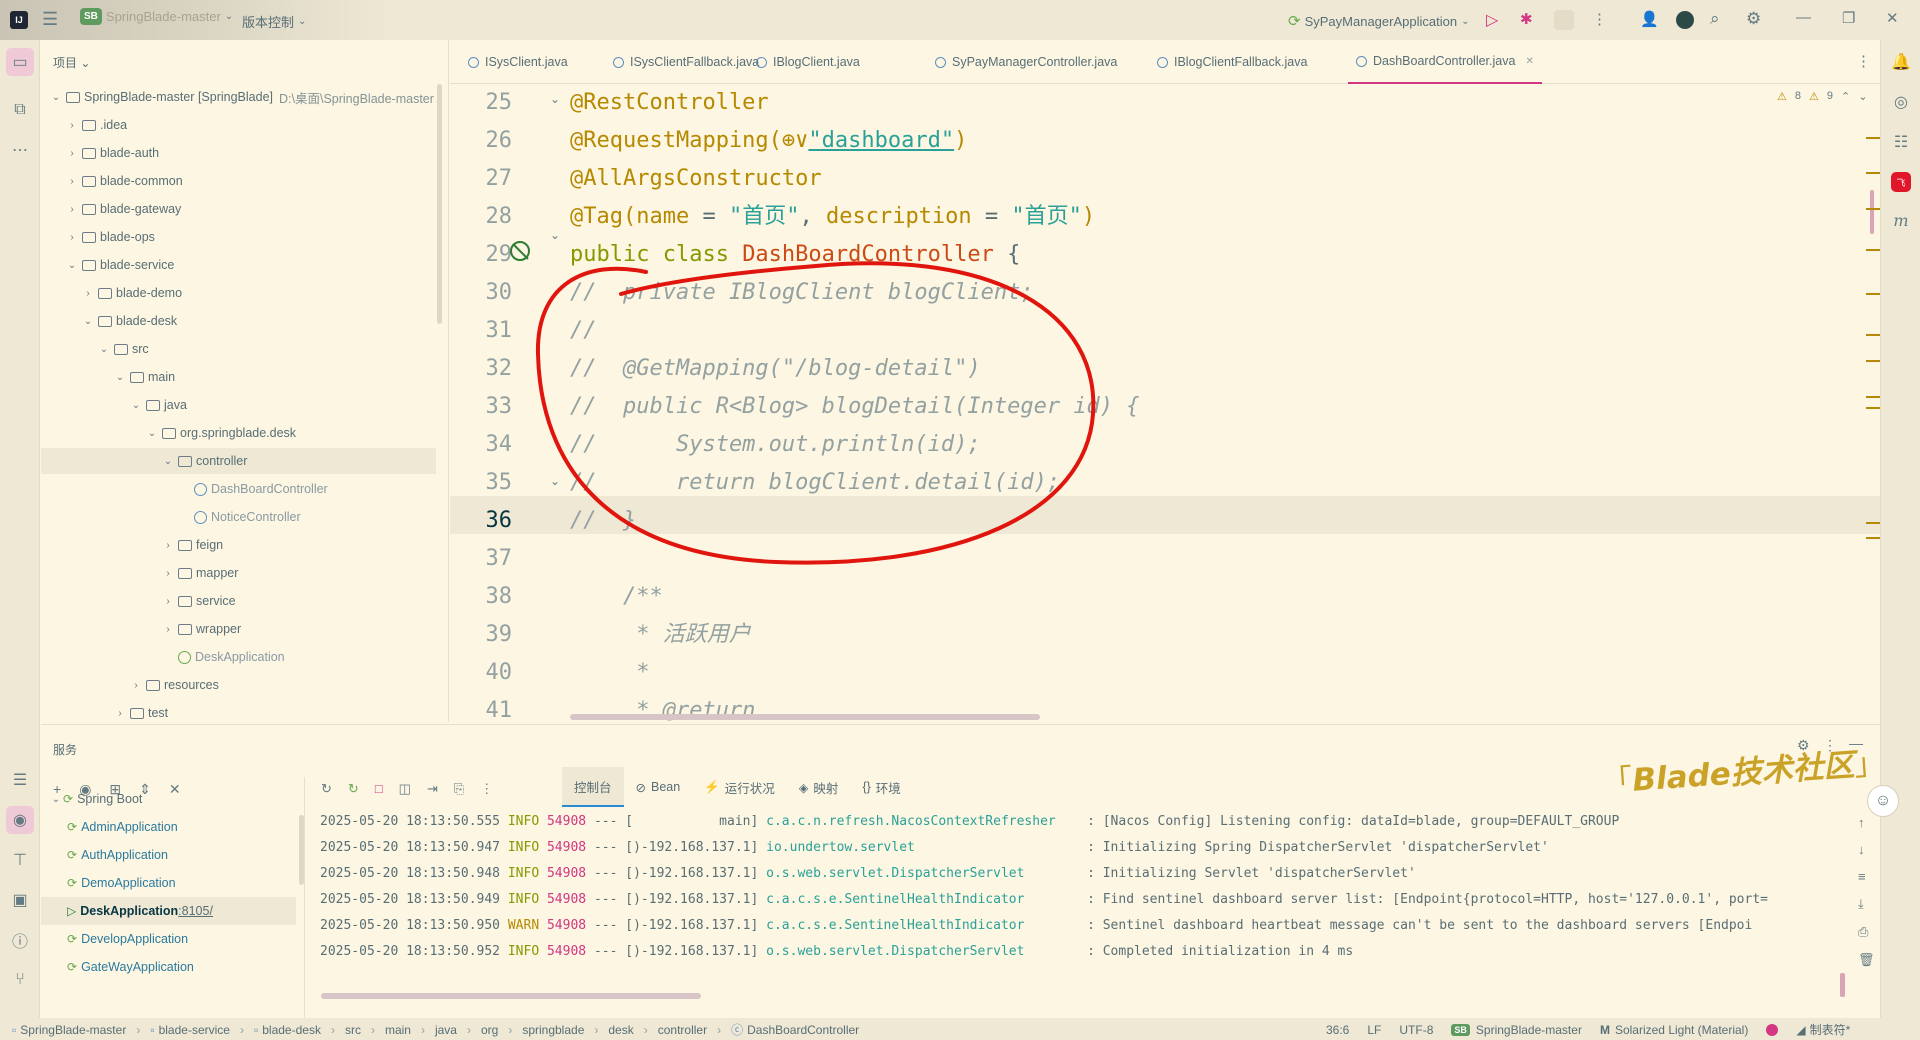 Image resolution: width=1920 pixels, height=1040 pixels. Describe the element at coordinates (560, 1029) in the screenshot. I see `breadcrumb-item: springblade ›` at that location.